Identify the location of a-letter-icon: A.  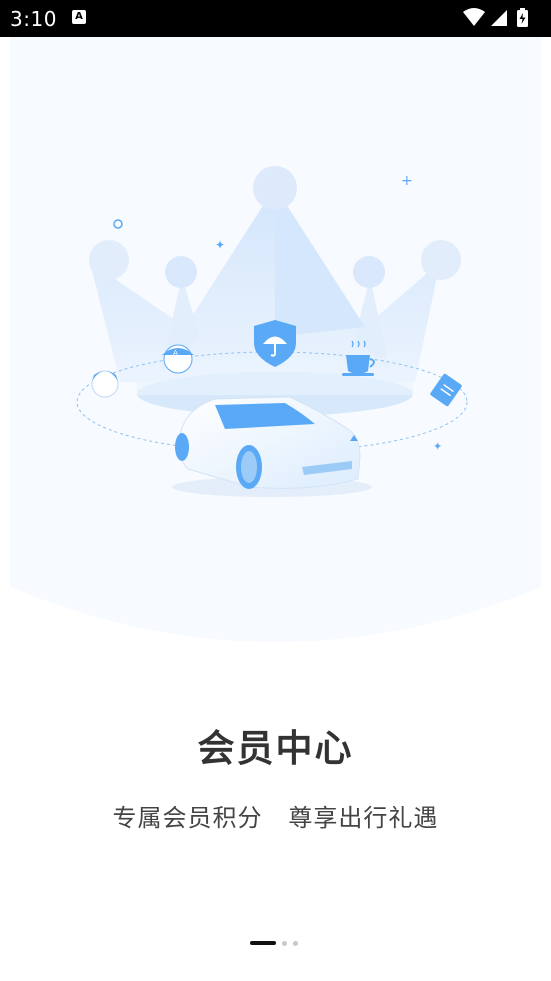
(79, 17).